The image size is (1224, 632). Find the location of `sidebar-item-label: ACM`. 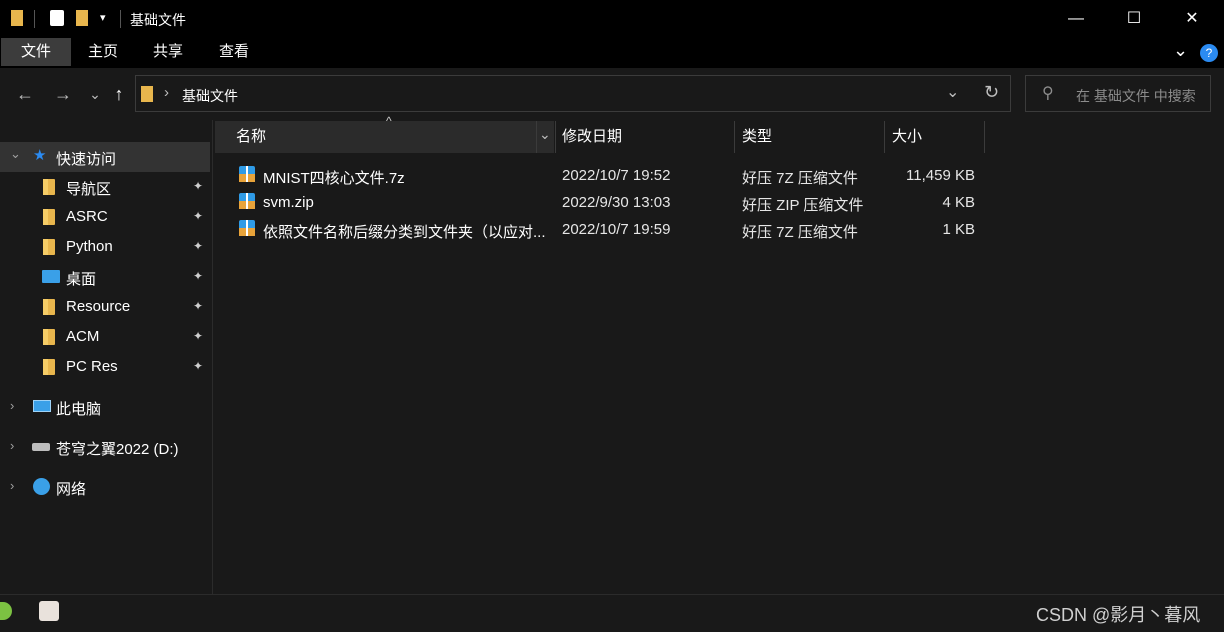

sidebar-item-label: ACM is located at coordinates (83, 336).